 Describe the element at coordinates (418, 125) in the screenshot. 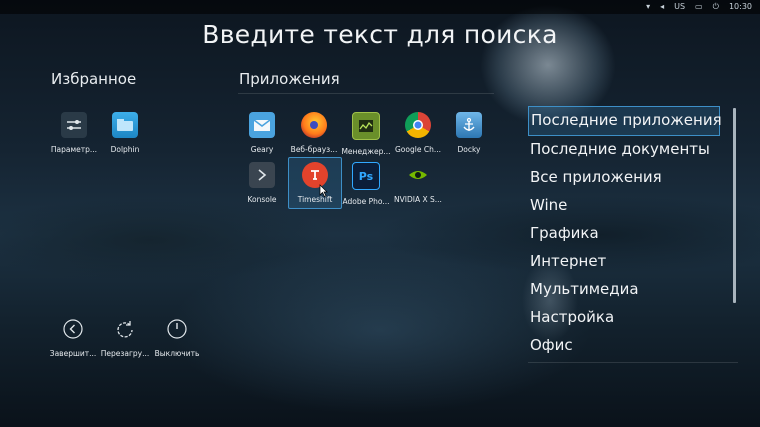

I see `chrome-icon` at that location.